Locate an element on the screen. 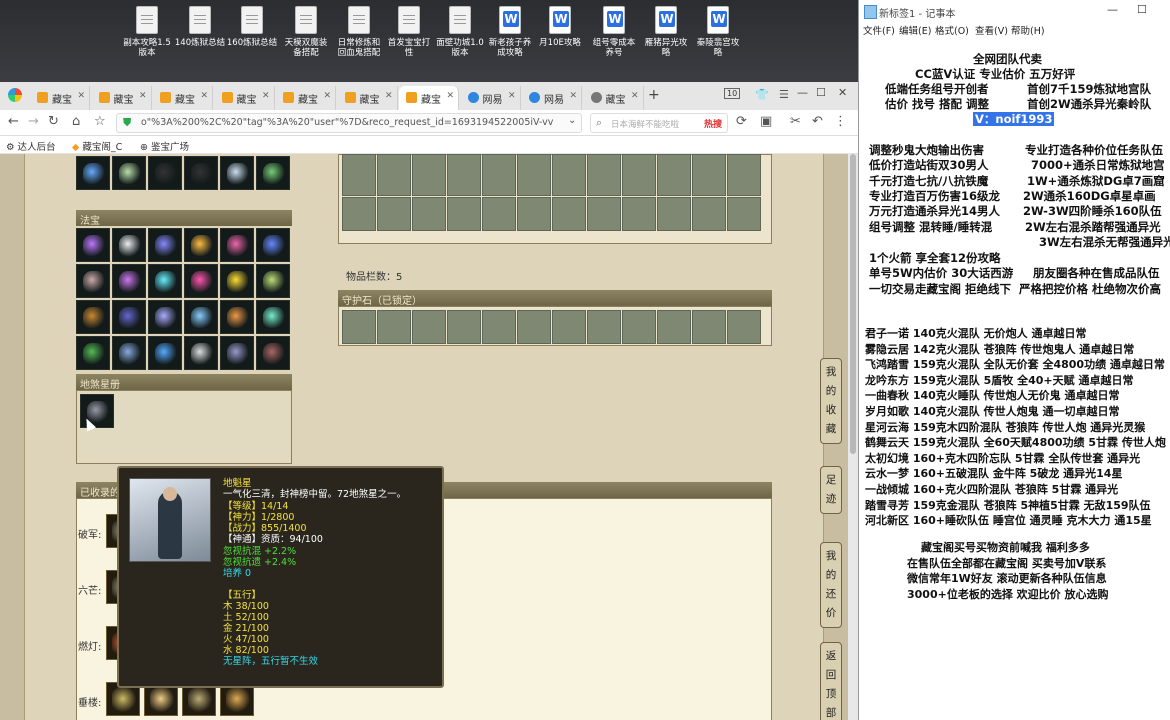 This screenshot has height=720, width=1170. new-tab-button: + is located at coordinates (654, 95).